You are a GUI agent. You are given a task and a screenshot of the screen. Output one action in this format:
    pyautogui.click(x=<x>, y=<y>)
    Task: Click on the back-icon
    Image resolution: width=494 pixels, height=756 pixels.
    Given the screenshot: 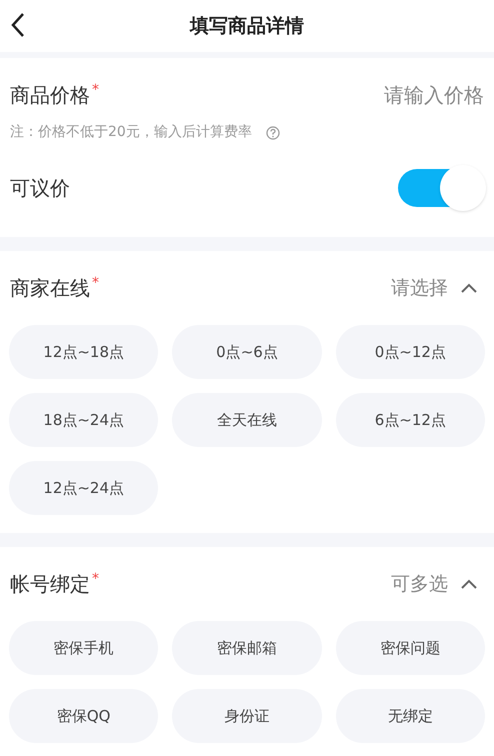 What is the action you would take?
    pyautogui.click(x=18, y=25)
    